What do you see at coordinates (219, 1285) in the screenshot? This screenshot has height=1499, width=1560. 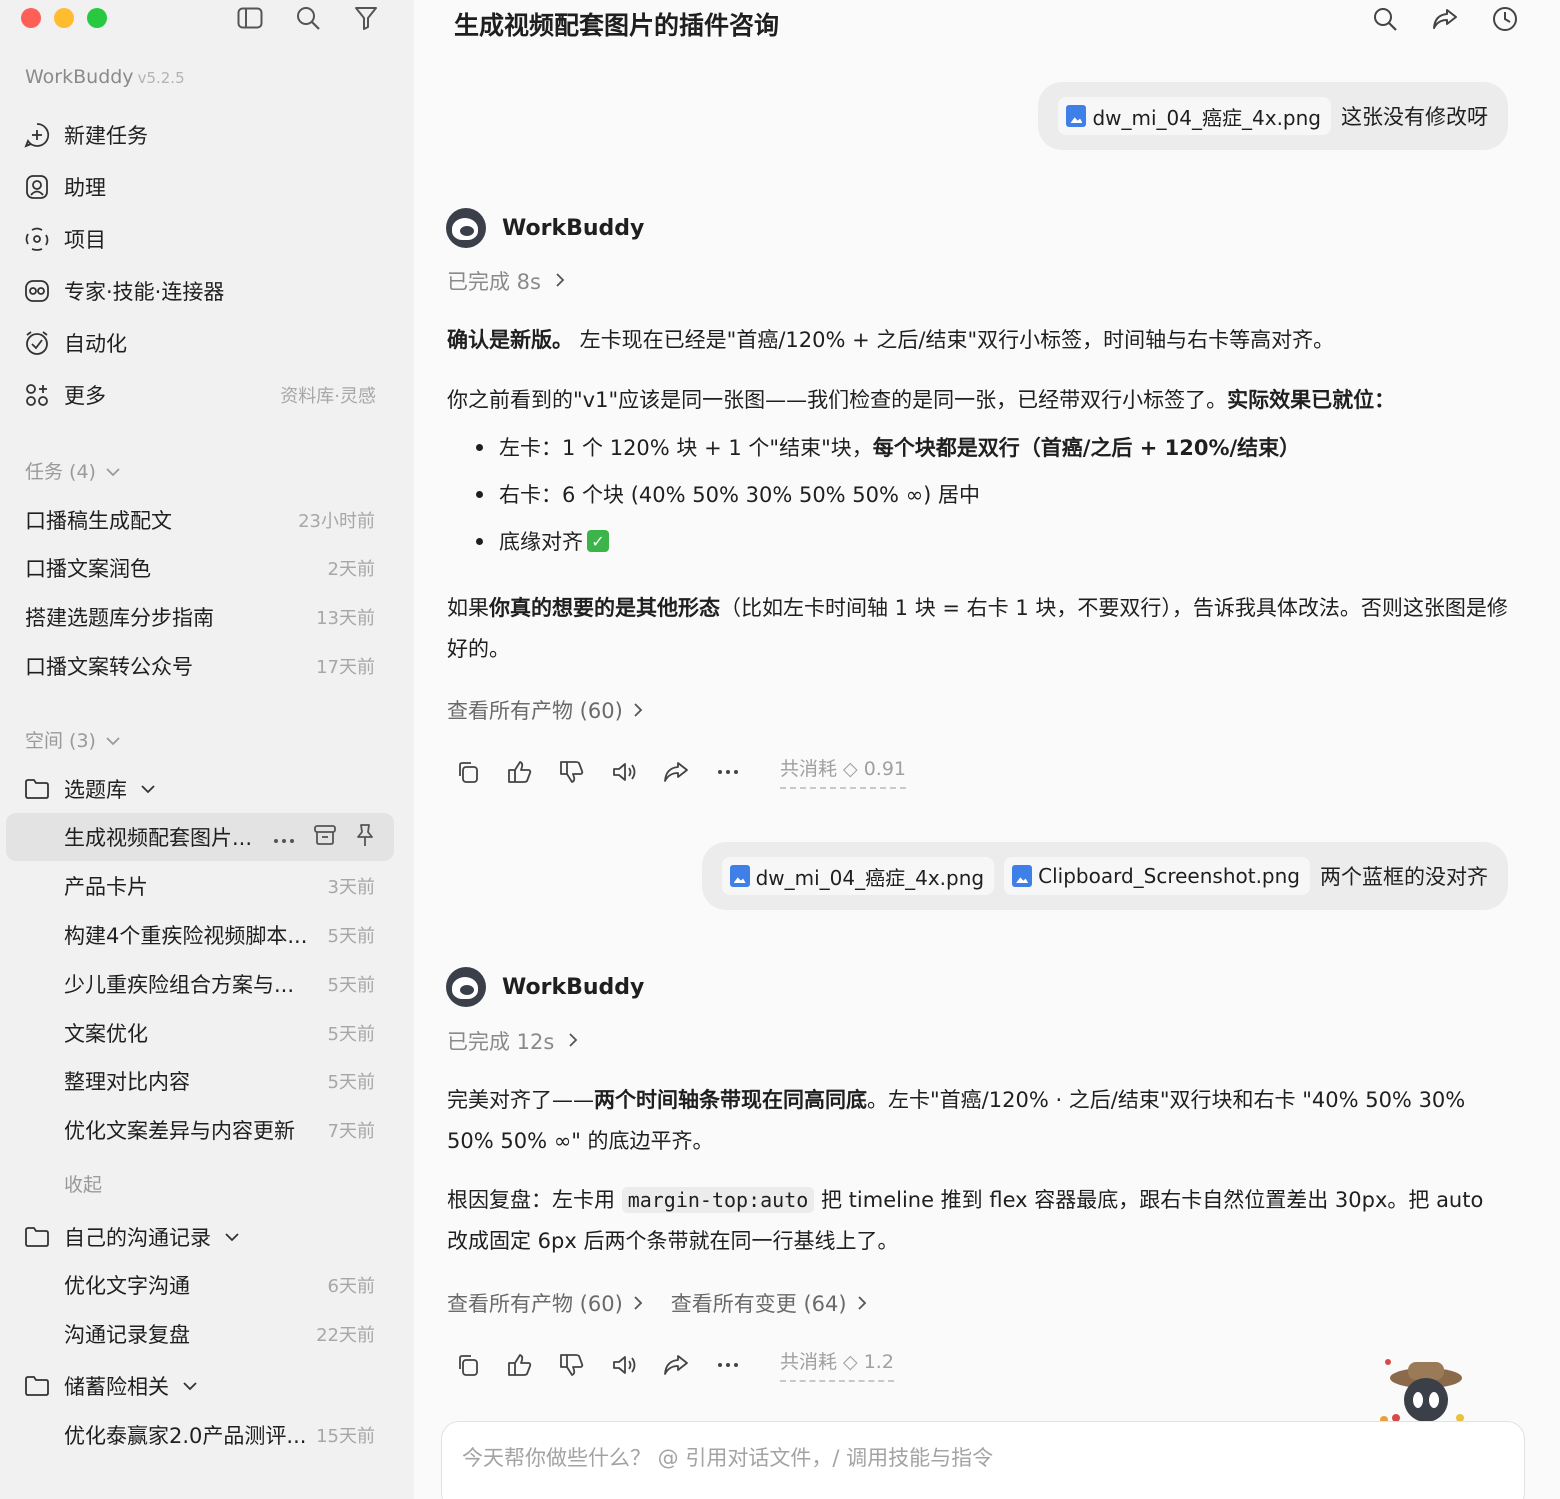 I see `space-item: 优化文字沟通 6天前` at bounding box center [219, 1285].